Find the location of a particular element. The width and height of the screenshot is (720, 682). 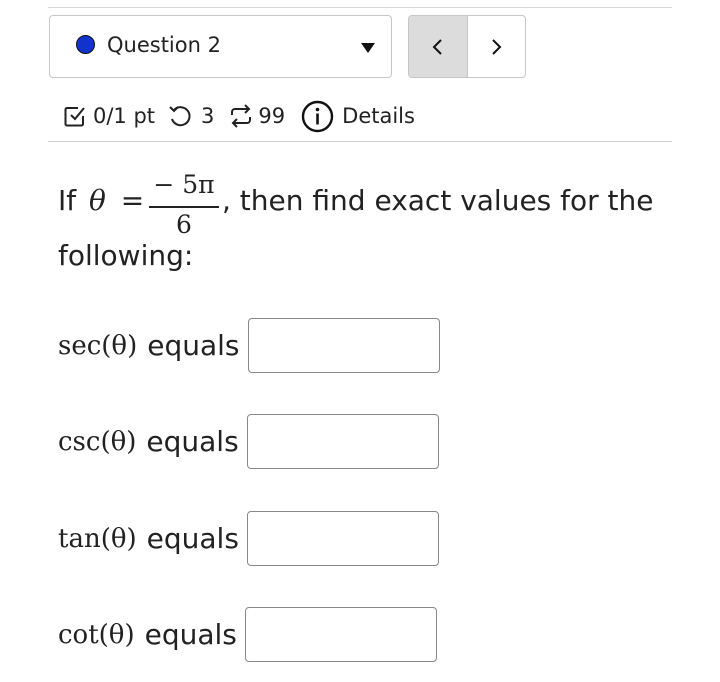

versions-count: 99 is located at coordinates (272, 116).